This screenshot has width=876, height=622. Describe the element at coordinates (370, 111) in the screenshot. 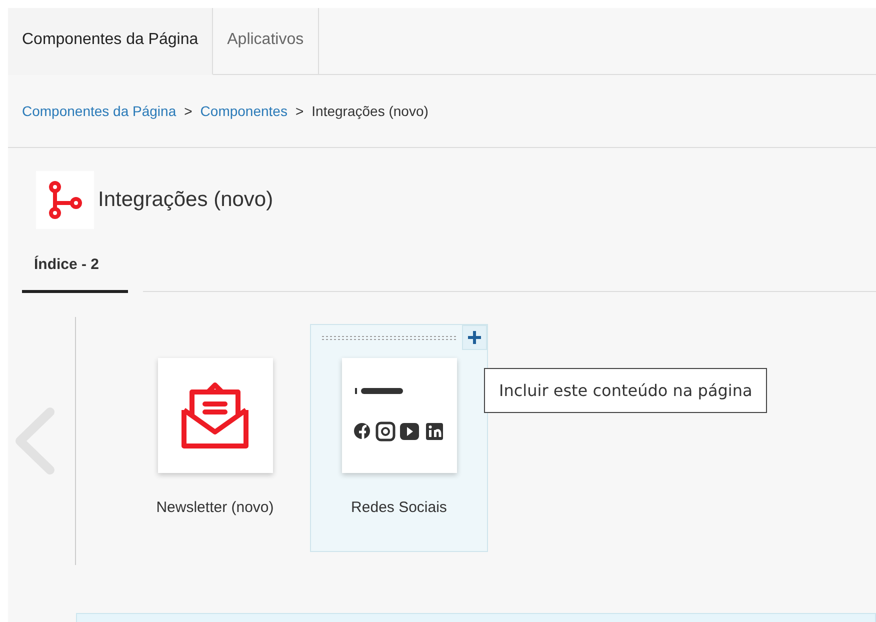

I see `breadcrumb-current: Integrações (novo)` at that location.